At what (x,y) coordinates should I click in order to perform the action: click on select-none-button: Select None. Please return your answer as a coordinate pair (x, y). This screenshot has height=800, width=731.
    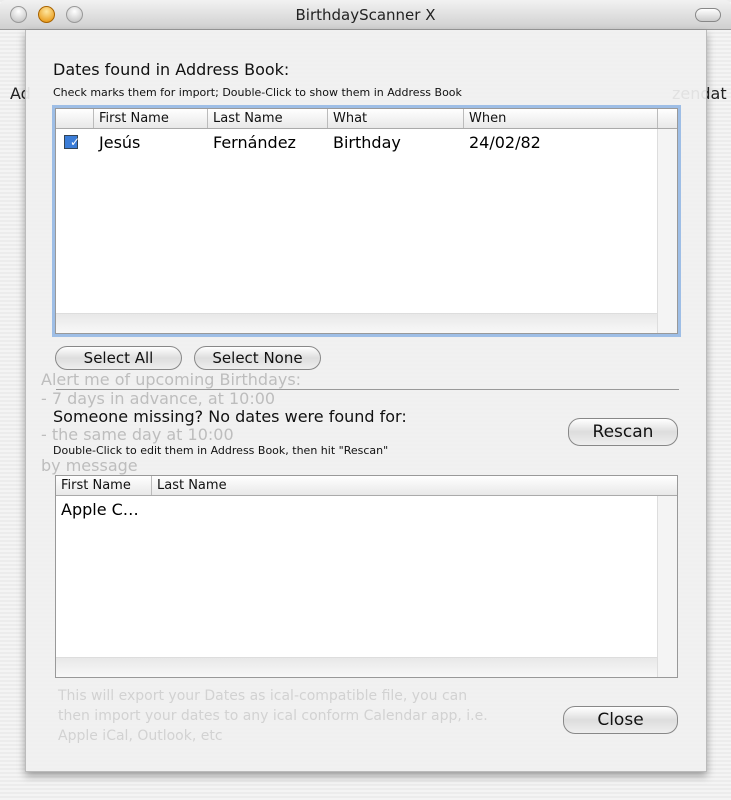
    Looking at the image, I should click on (257, 358).